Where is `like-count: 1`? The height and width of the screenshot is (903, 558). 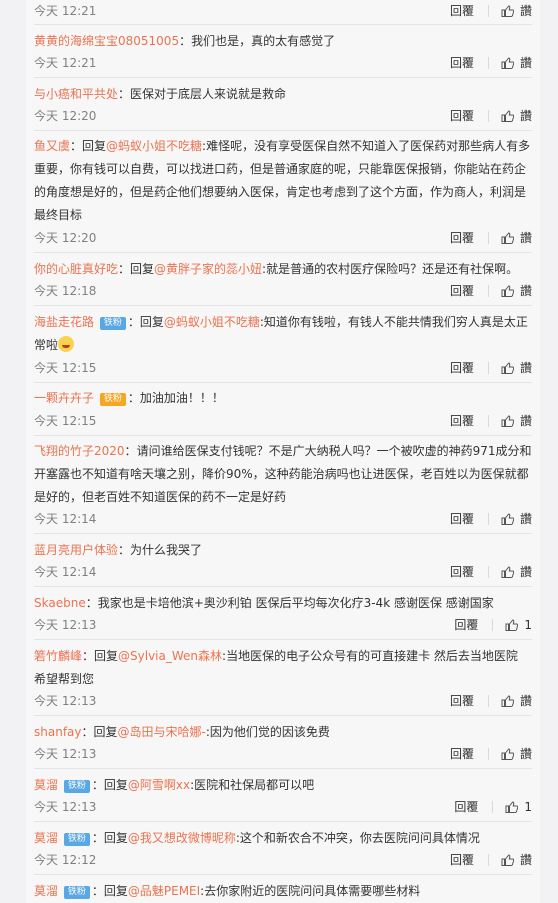 like-count: 1 is located at coordinates (528, 807).